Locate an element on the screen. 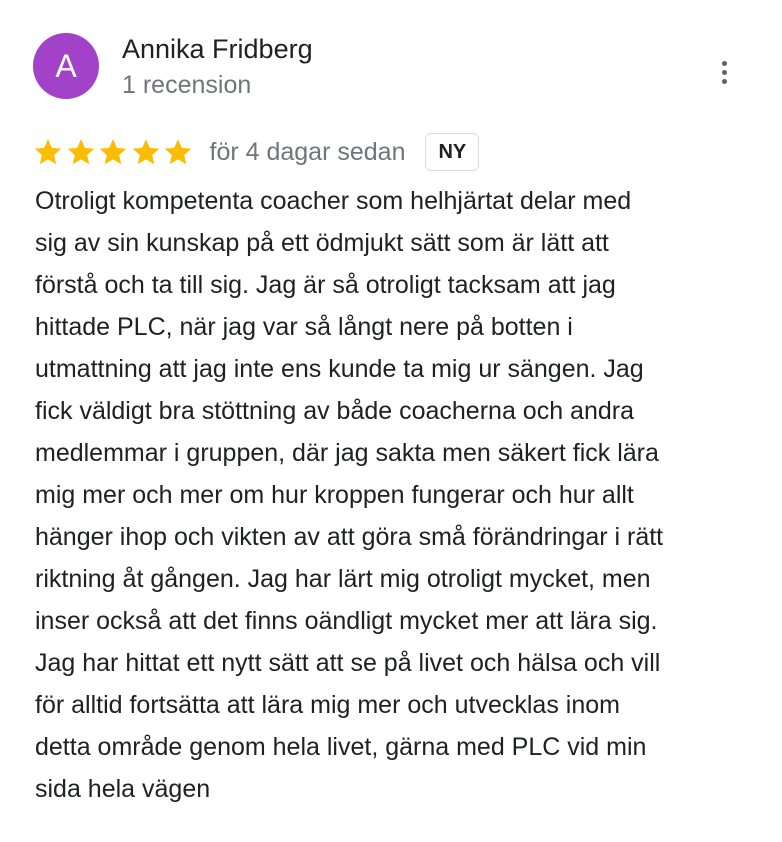  avatar-initial: A is located at coordinates (66, 65).